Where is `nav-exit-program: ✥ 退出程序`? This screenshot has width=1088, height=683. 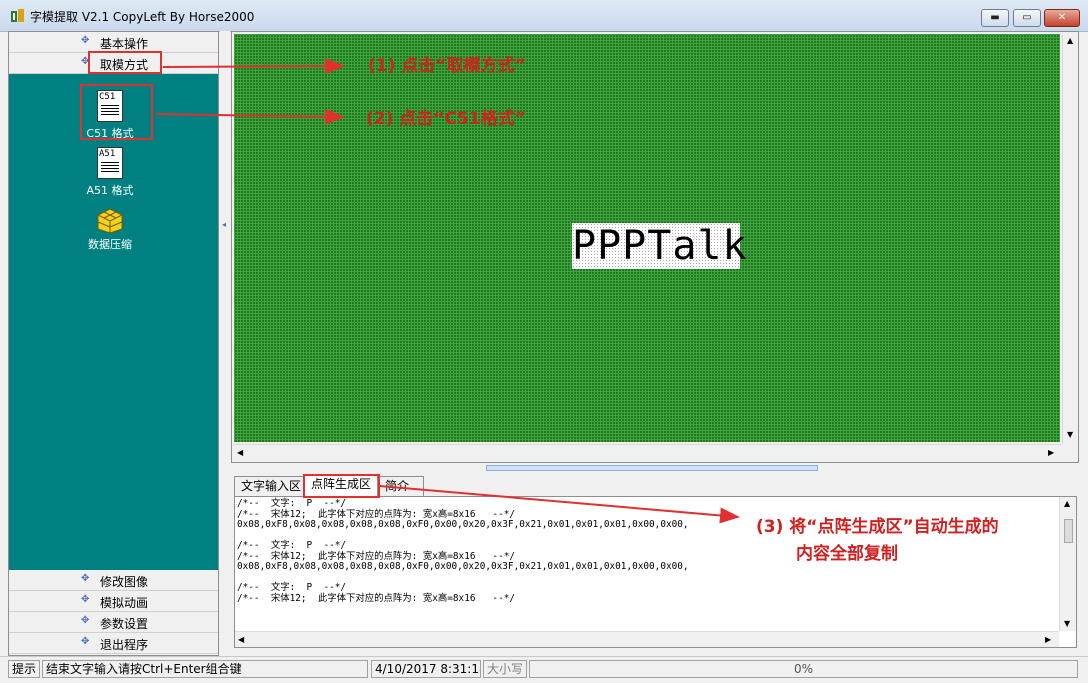
nav-exit-program: ✥ 退出程序 is located at coordinates (113, 643).